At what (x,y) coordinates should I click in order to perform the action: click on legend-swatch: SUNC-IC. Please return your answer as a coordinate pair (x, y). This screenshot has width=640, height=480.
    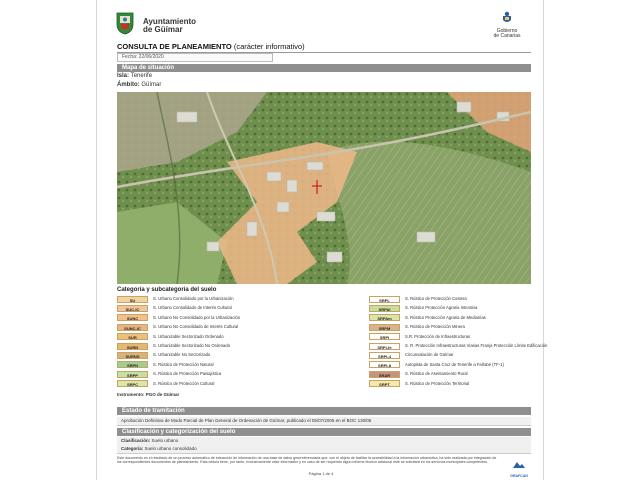
    Looking at the image, I should click on (132, 327).